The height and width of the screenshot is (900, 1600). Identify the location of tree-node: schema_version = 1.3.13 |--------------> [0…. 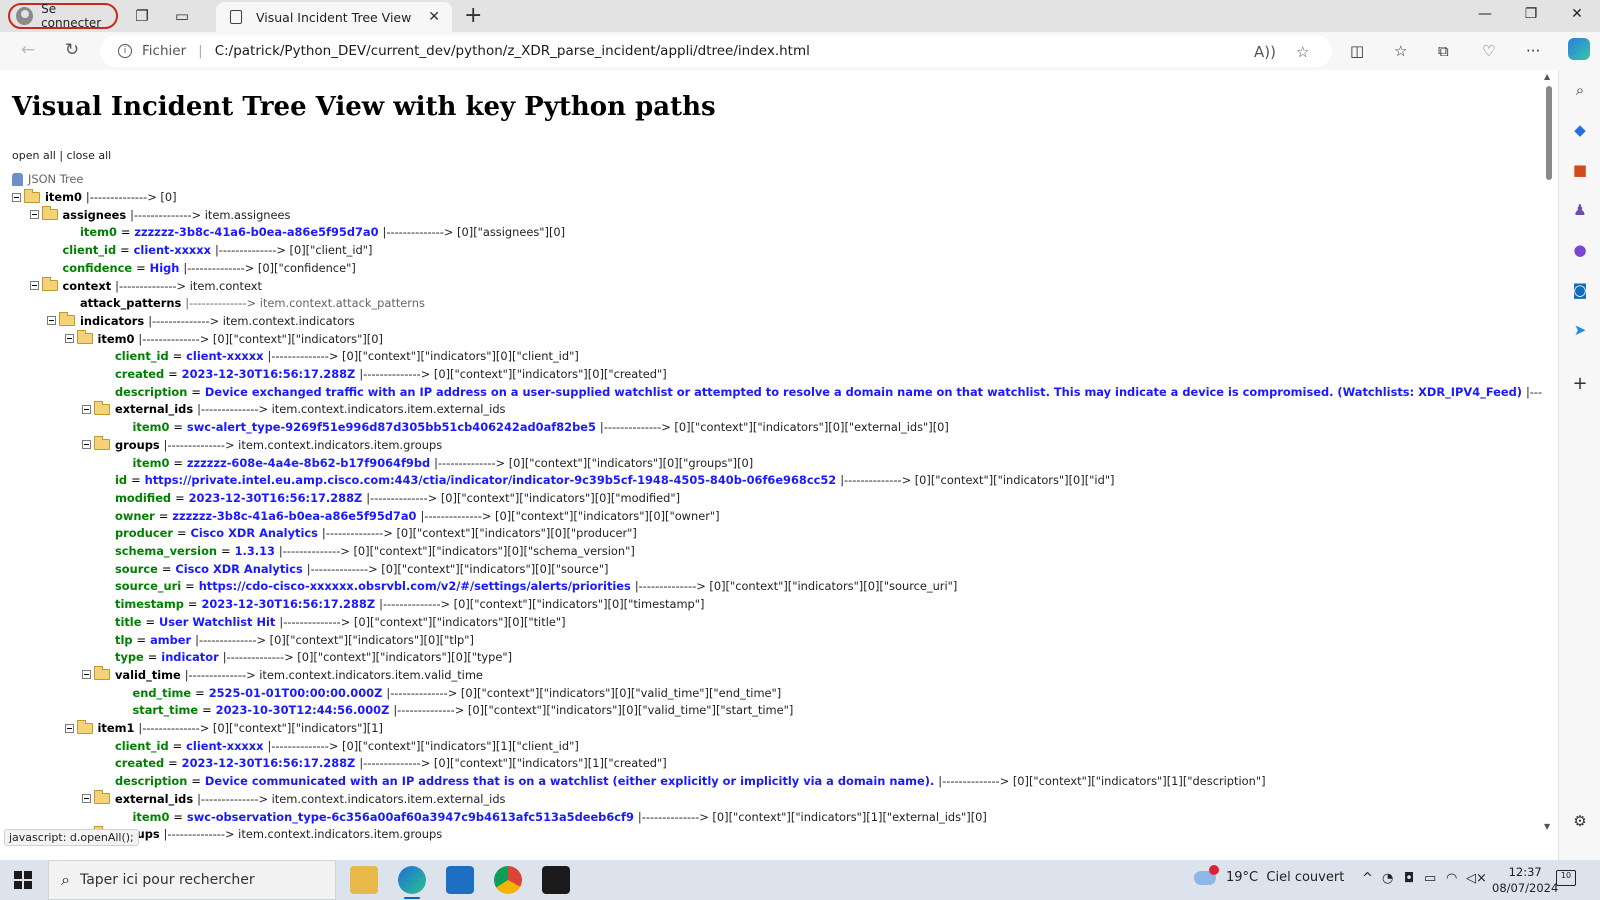
(375, 551).